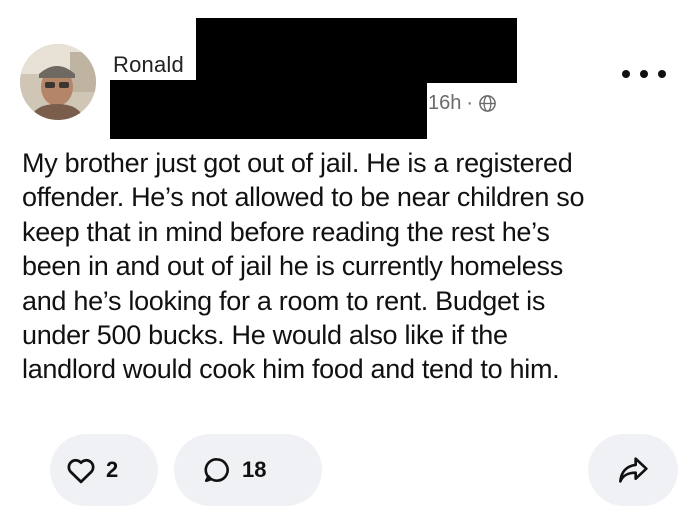 Image resolution: width=700 pixels, height=527 pixels. What do you see at coordinates (626, 74) in the screenshot?
I see `more-horizontal-icon` at bounding box center [626, 74].